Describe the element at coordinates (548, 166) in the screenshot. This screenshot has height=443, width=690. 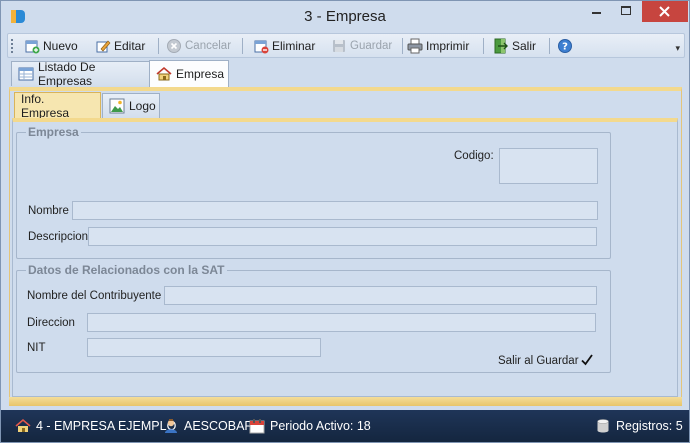
I see `codigo-field` at that location.